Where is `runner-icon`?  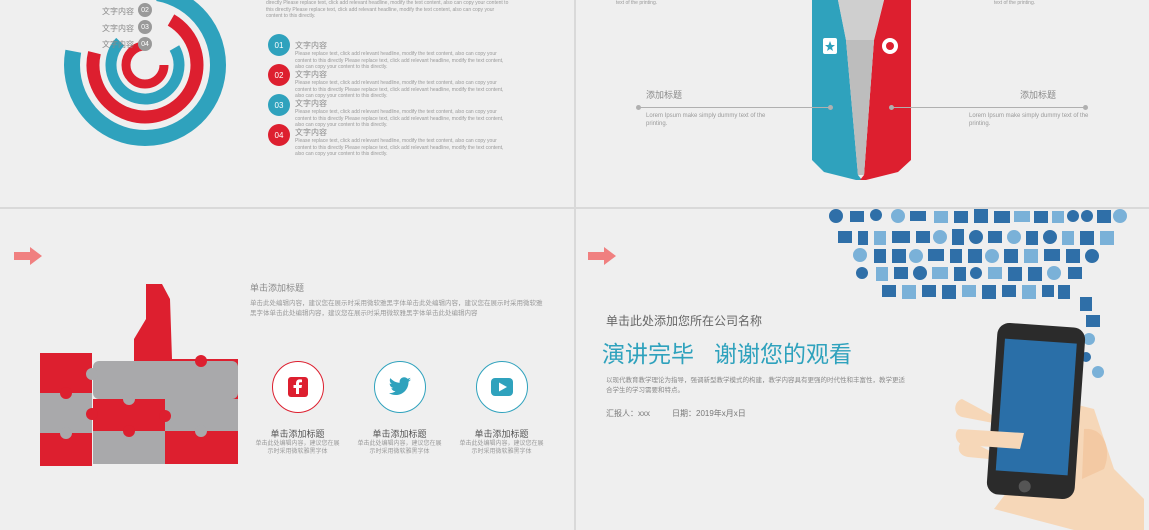 runner-icon is located at coordinates (949, 292).